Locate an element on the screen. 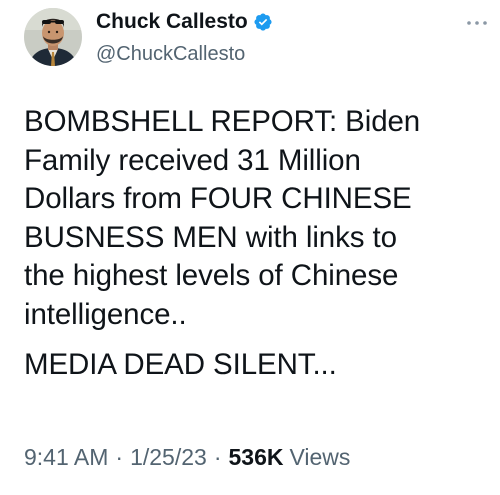  avatar-image is located at coordinates (53, 37).